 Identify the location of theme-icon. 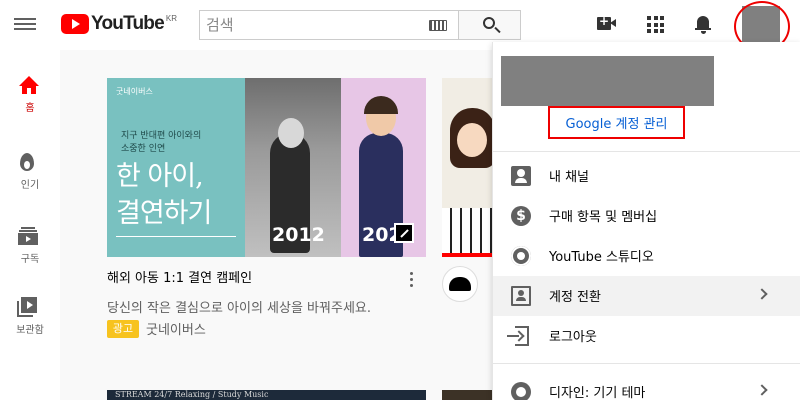
(521, 391).